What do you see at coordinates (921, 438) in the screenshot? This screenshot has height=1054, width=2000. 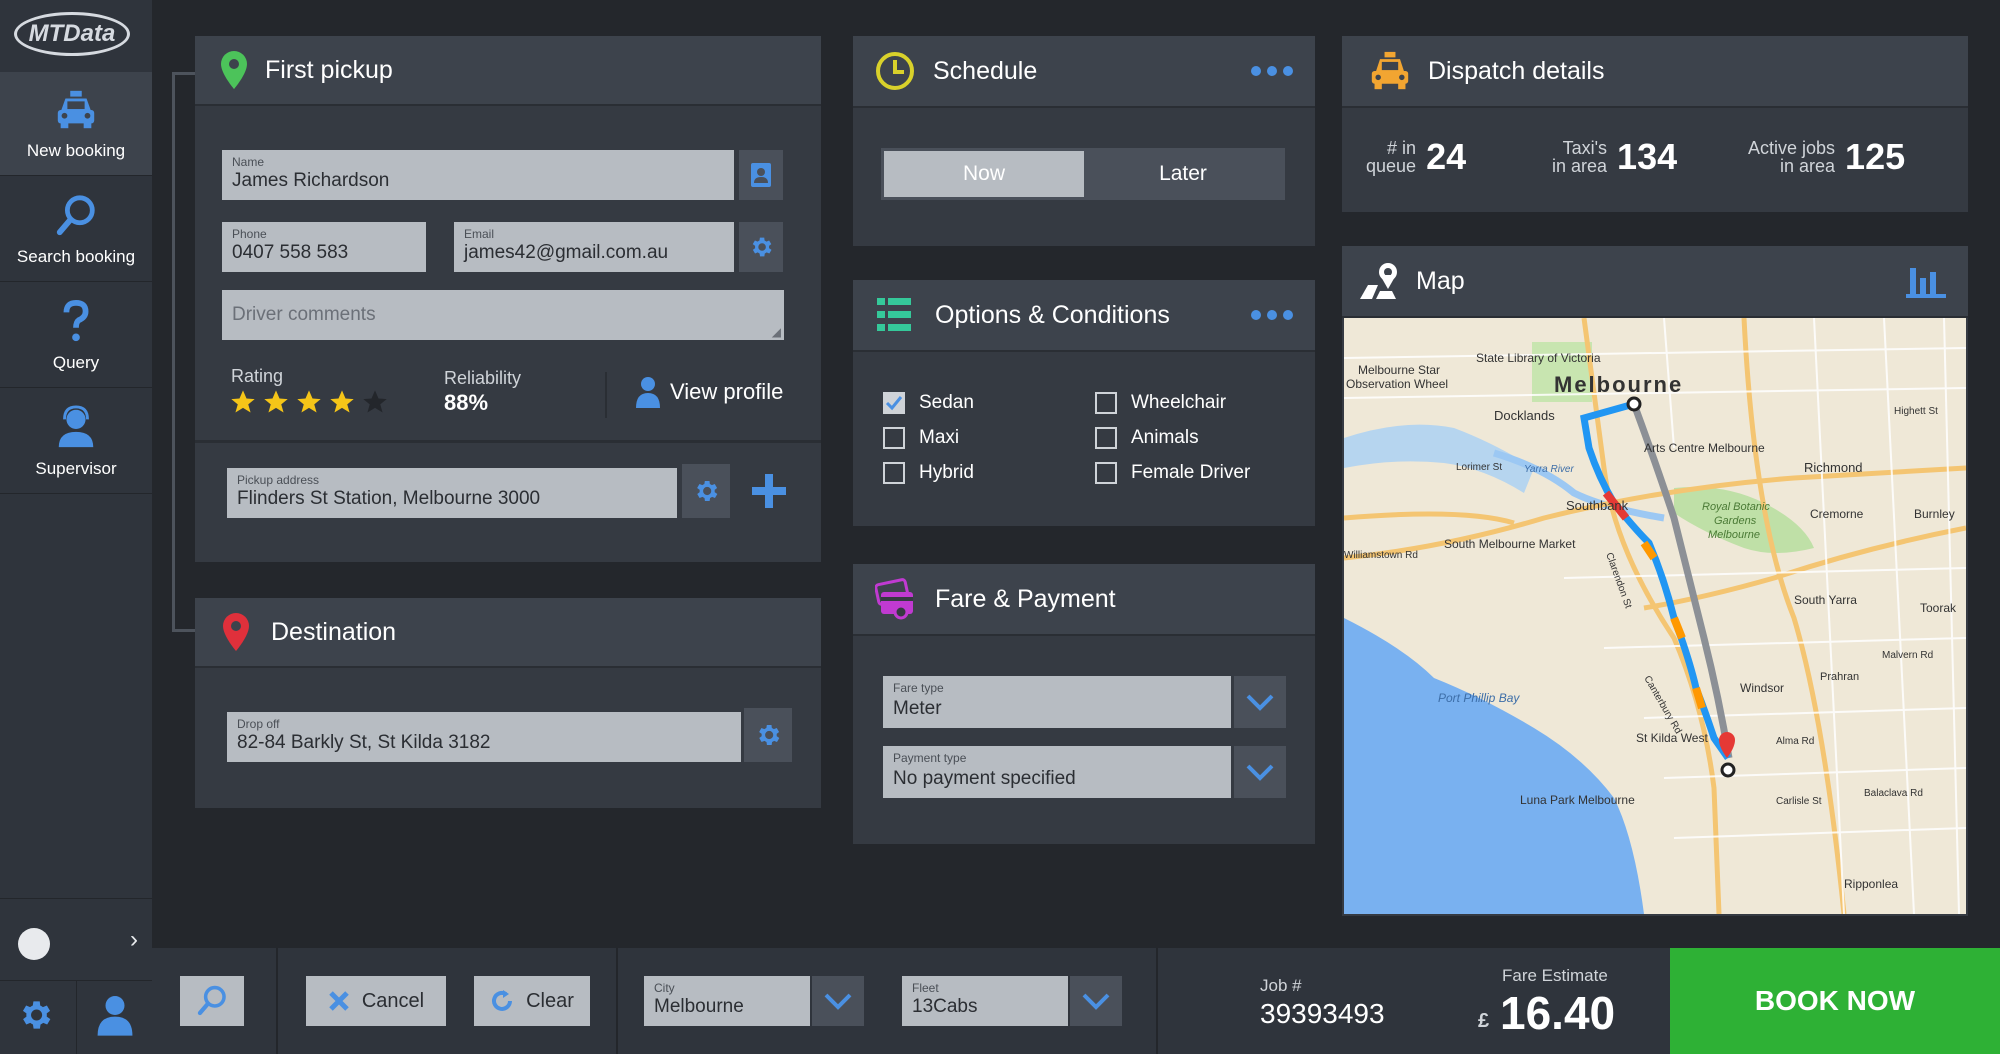 I see `option-maxi: Maxi` at bounding box center [921, 438].